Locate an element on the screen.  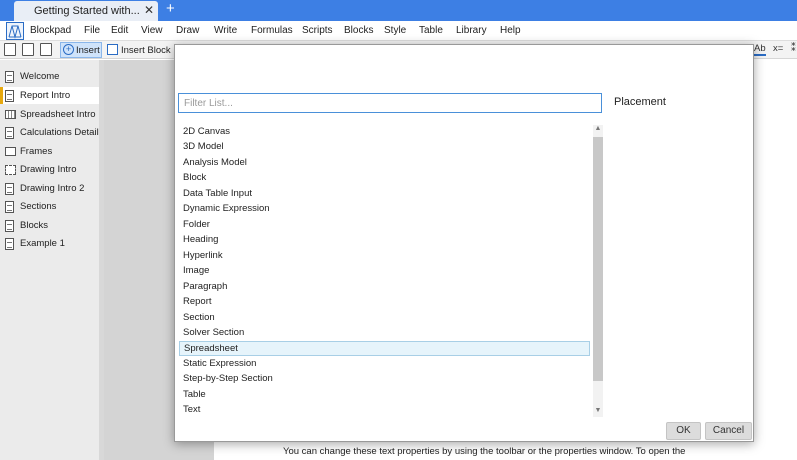
menu-table: Table is located at coordinates (431, 30).